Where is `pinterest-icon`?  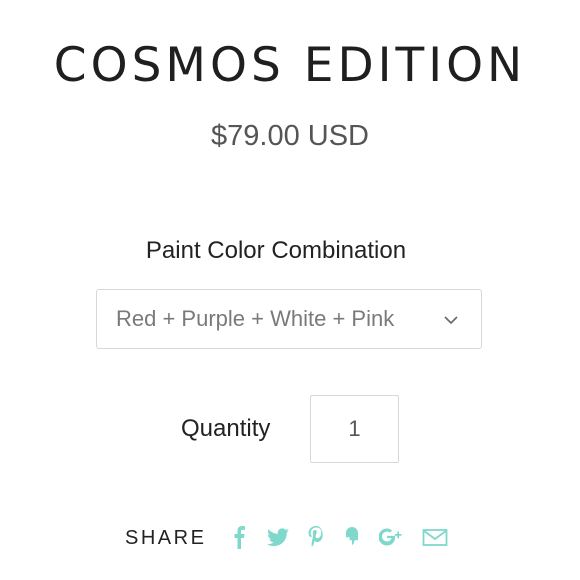 pinterest-icon is located at coordinates (316, 537).